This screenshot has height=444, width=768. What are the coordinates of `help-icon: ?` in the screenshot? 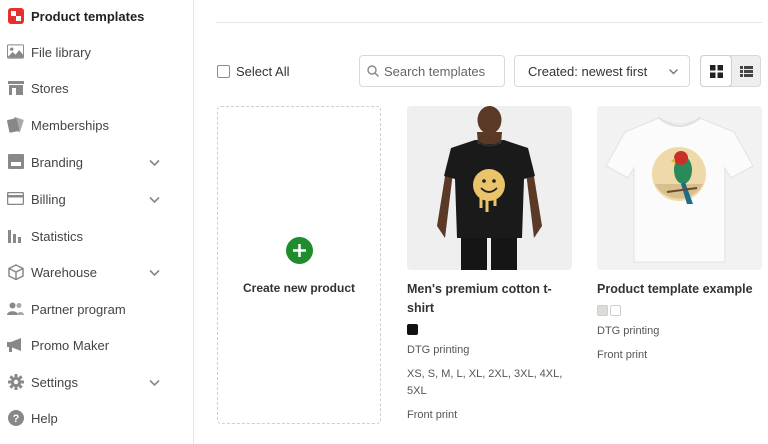 It's located at (15, 417).